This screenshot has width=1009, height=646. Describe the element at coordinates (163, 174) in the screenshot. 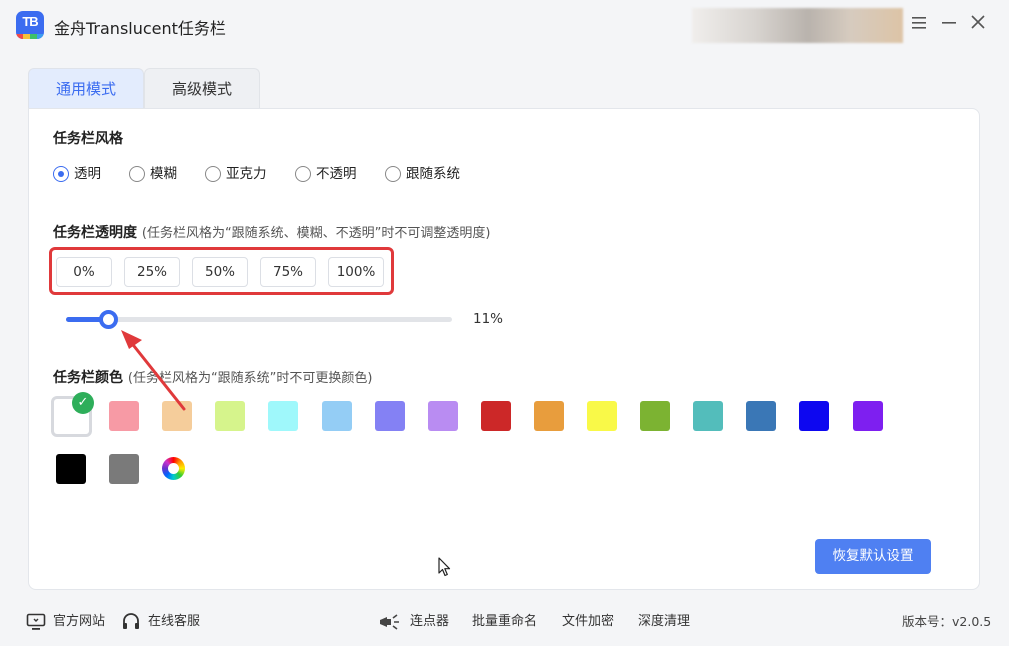

I see `radio-label: 模糊` at that location.